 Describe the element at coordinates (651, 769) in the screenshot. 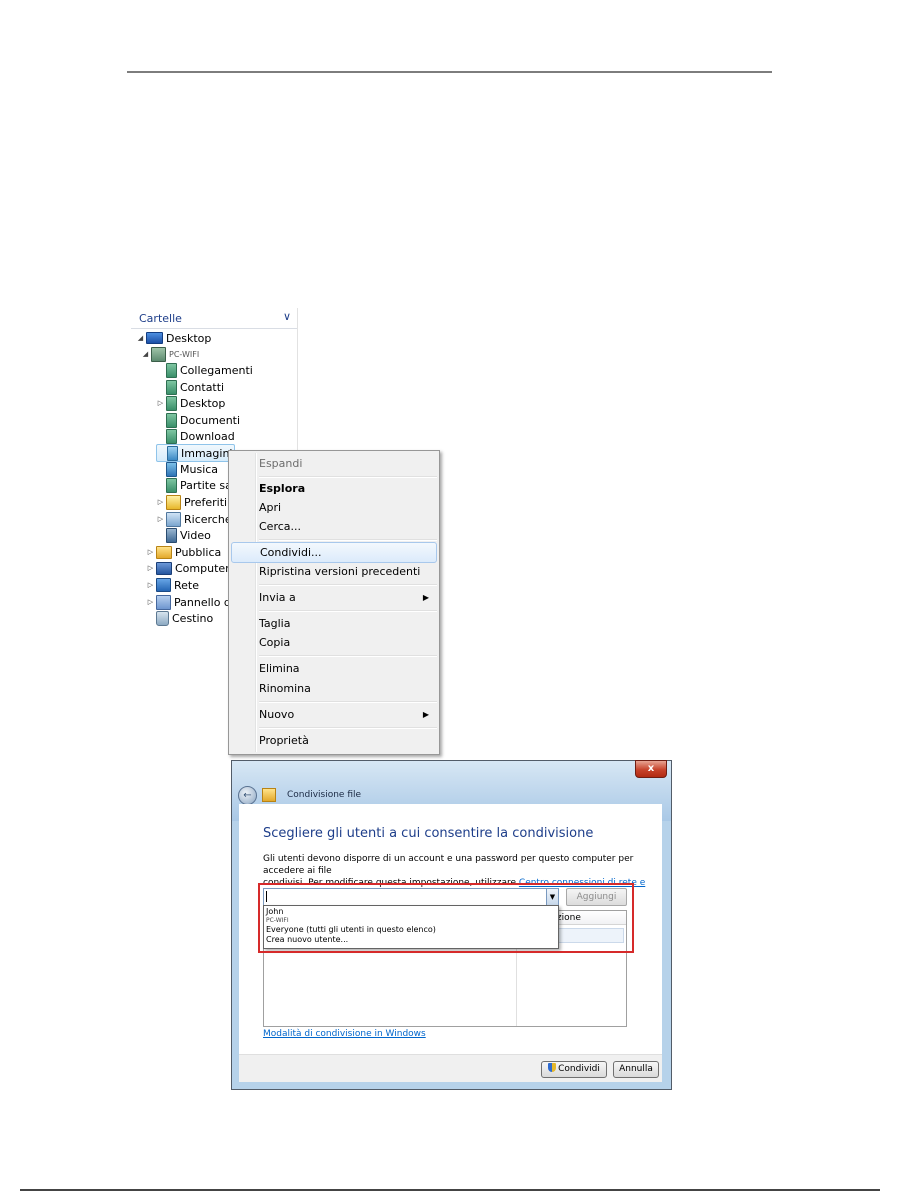

I see `close-button: x` at that location.